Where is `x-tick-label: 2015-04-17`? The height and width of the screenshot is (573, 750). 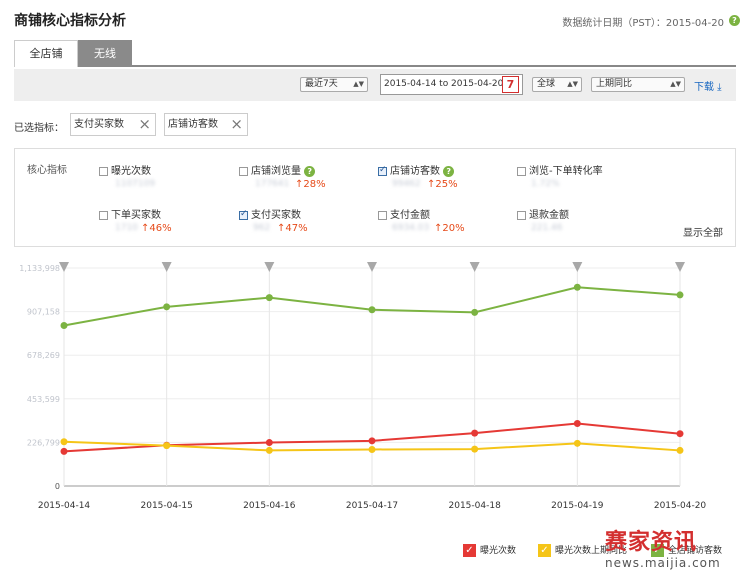 x-tick-label: 2015-04-17 is located at coordinates (372, 506).